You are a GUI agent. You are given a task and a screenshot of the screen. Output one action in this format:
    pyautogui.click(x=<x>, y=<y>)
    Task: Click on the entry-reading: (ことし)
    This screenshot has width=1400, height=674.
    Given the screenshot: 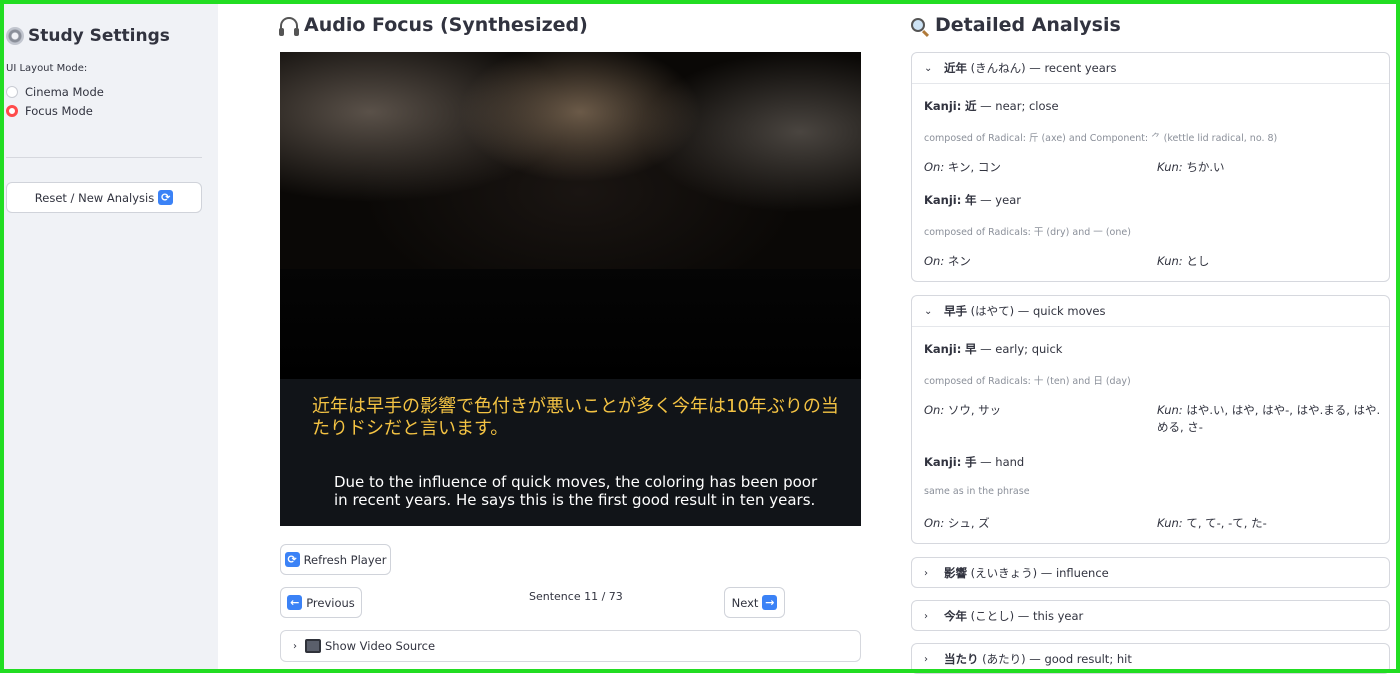 What is the action you would take?
    pyautogui.click(x=992, y=616)
    